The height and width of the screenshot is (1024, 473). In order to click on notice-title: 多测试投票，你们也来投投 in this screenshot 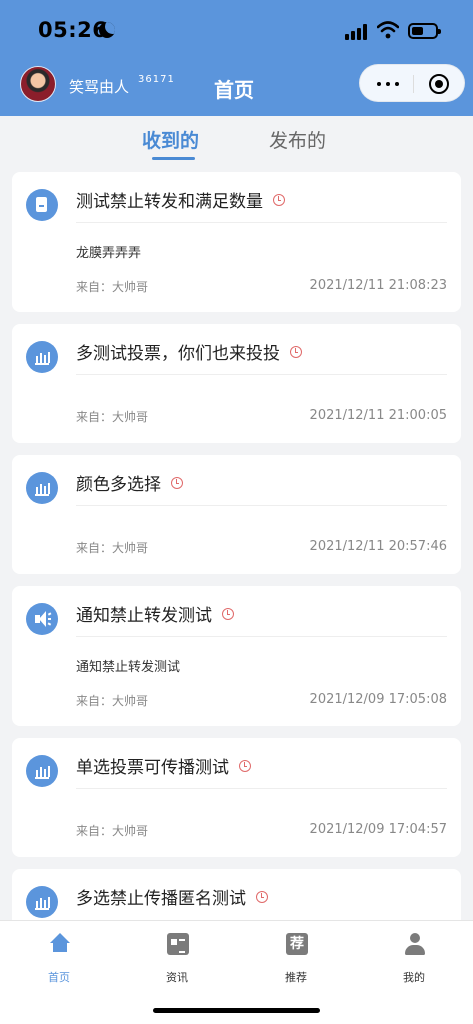, I will do `click(189, 351)`.